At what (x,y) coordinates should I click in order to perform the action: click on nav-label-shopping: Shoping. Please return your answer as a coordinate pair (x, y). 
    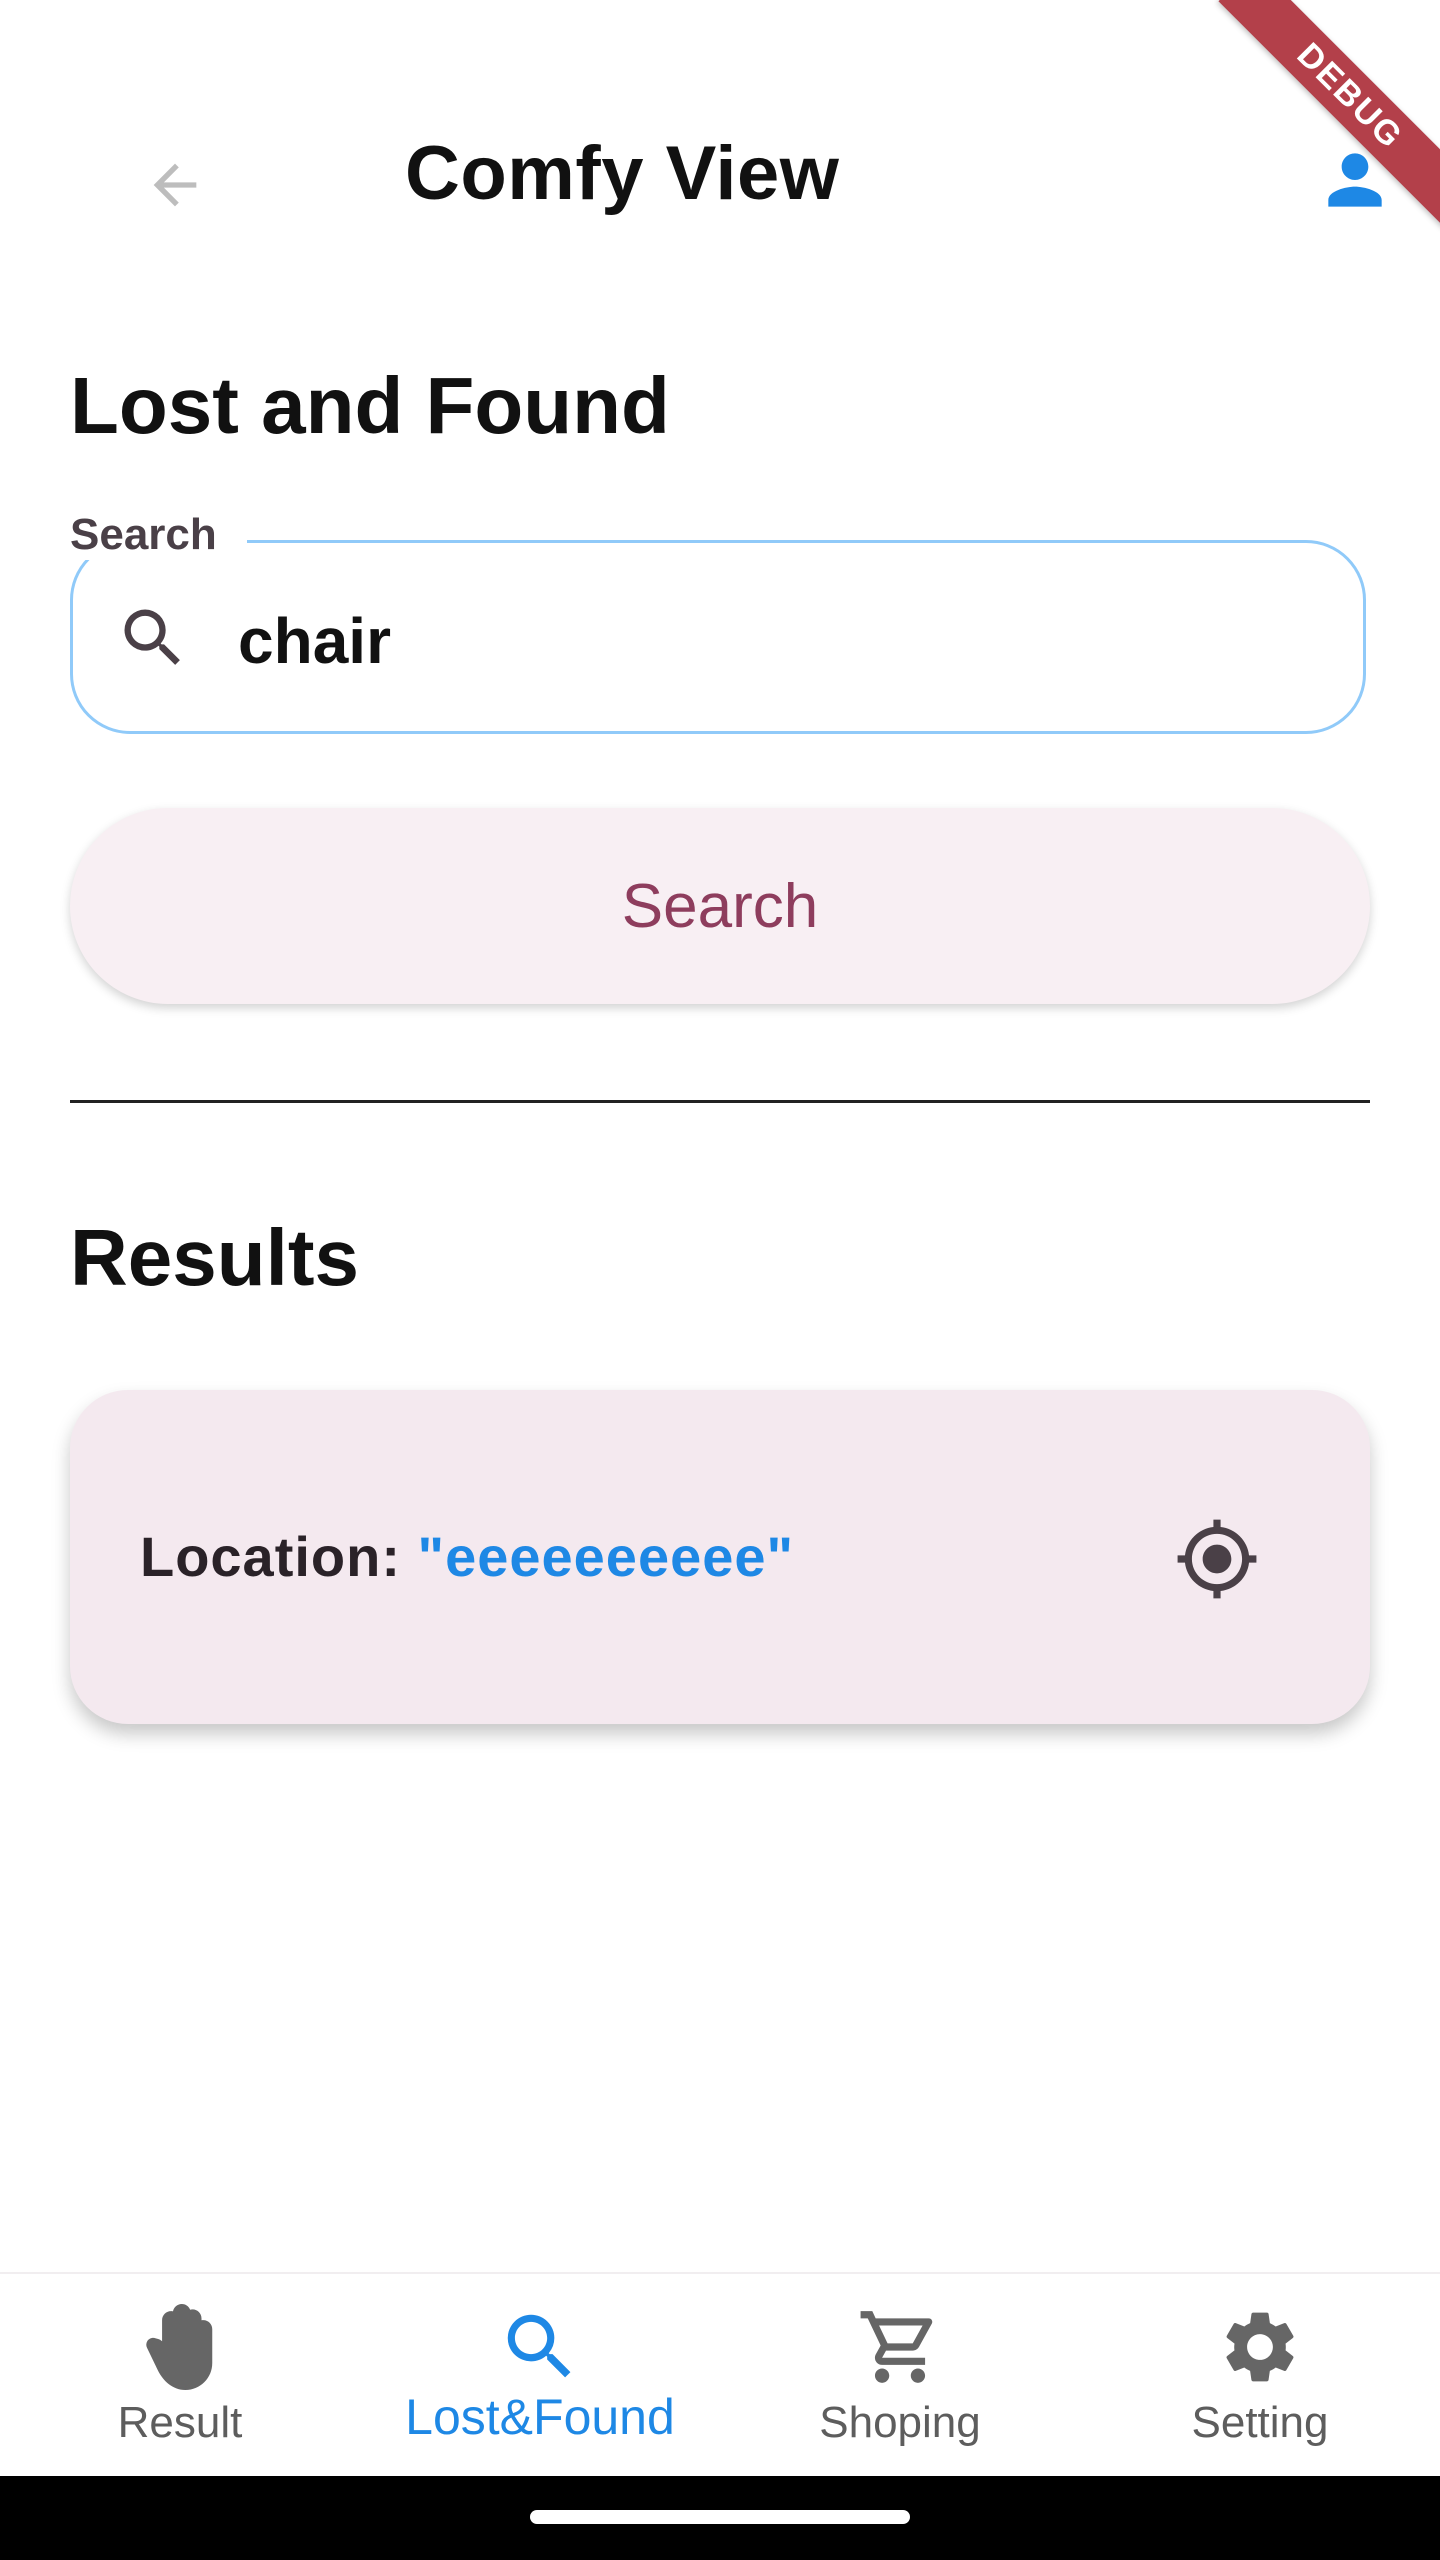
    Looking at the image, I should click on (900, 2422).